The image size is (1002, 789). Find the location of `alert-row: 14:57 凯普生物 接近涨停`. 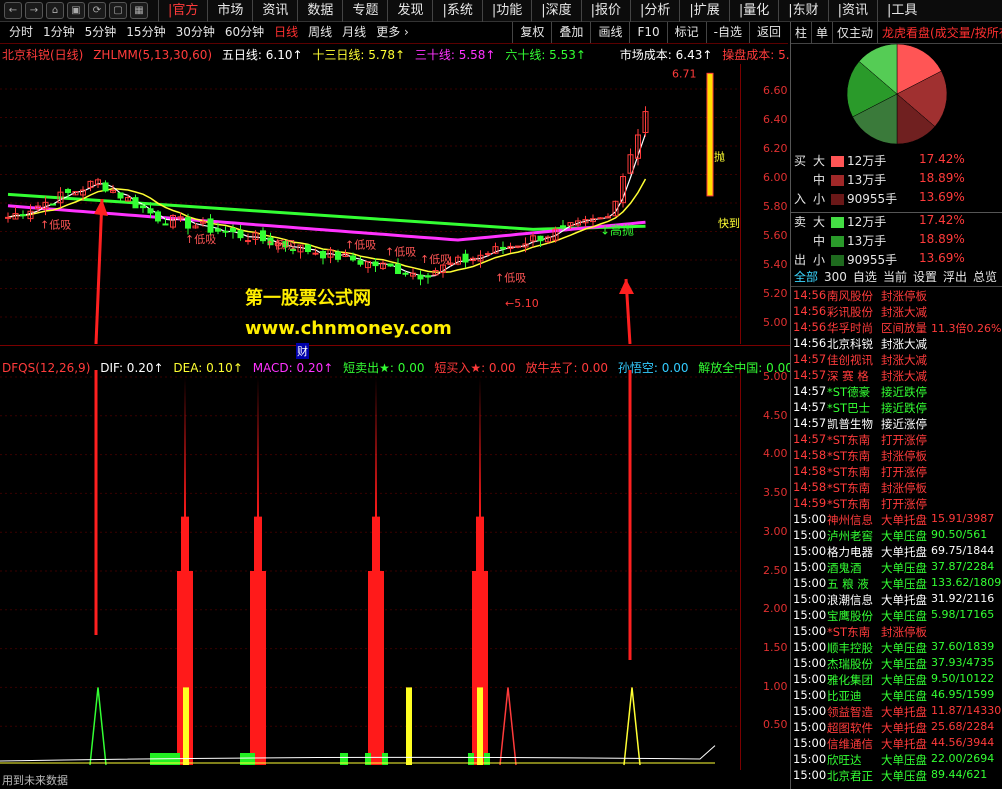

alert-row: 14:57 凯普生物 接近涨停 is located at coordinates (896, 424).